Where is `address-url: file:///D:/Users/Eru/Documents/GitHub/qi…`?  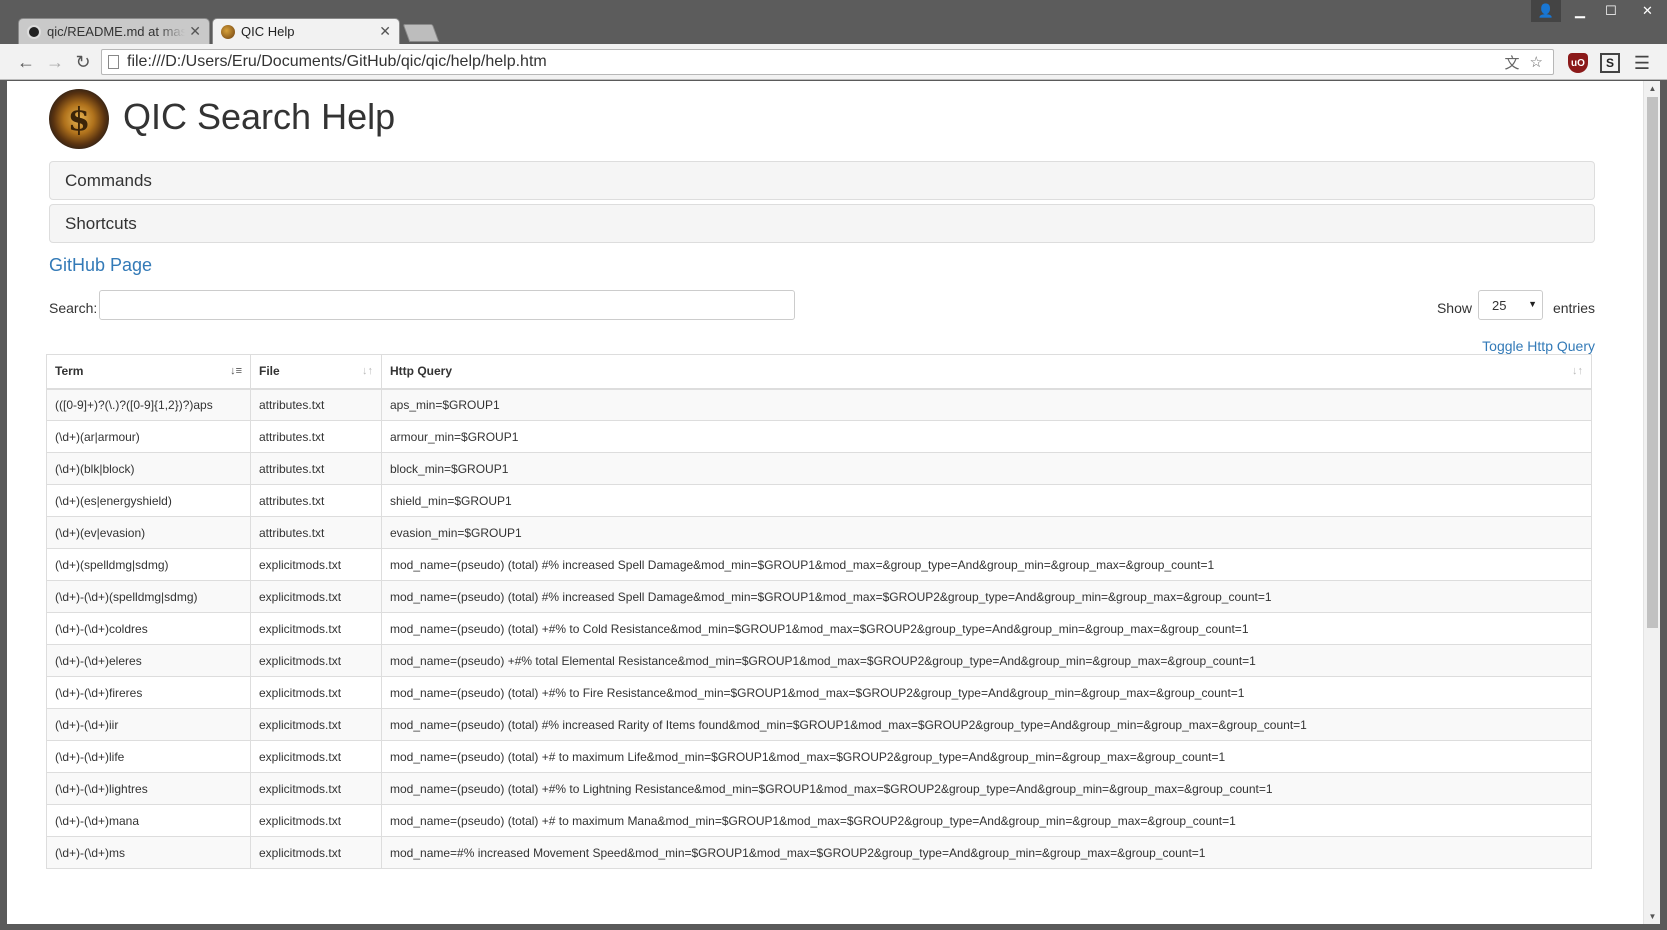 address-url: file:///D:/Users/Eru/Documents/GitHub/qi… is located at coordinates (816, 62).